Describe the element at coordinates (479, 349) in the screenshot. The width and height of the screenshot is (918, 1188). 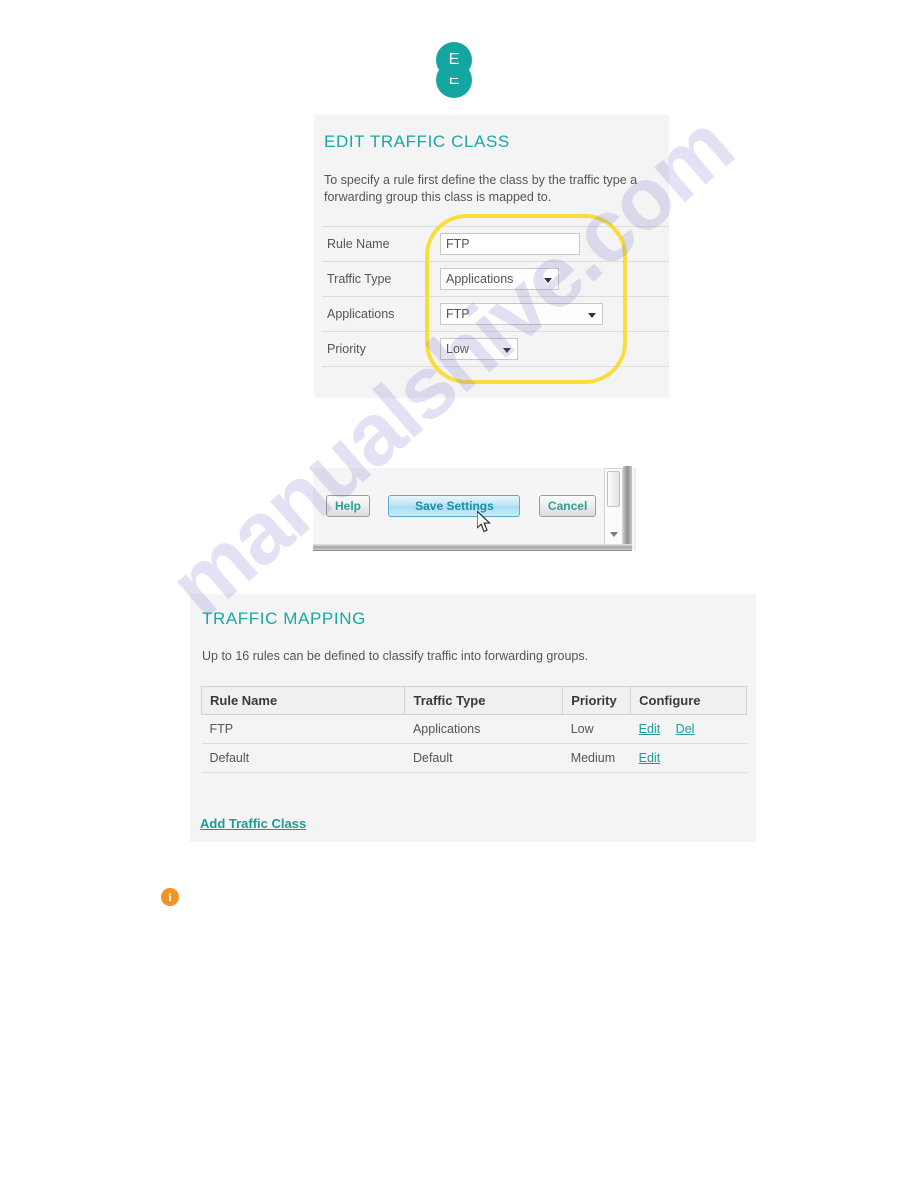
I see `priority-select: Low` at that location.